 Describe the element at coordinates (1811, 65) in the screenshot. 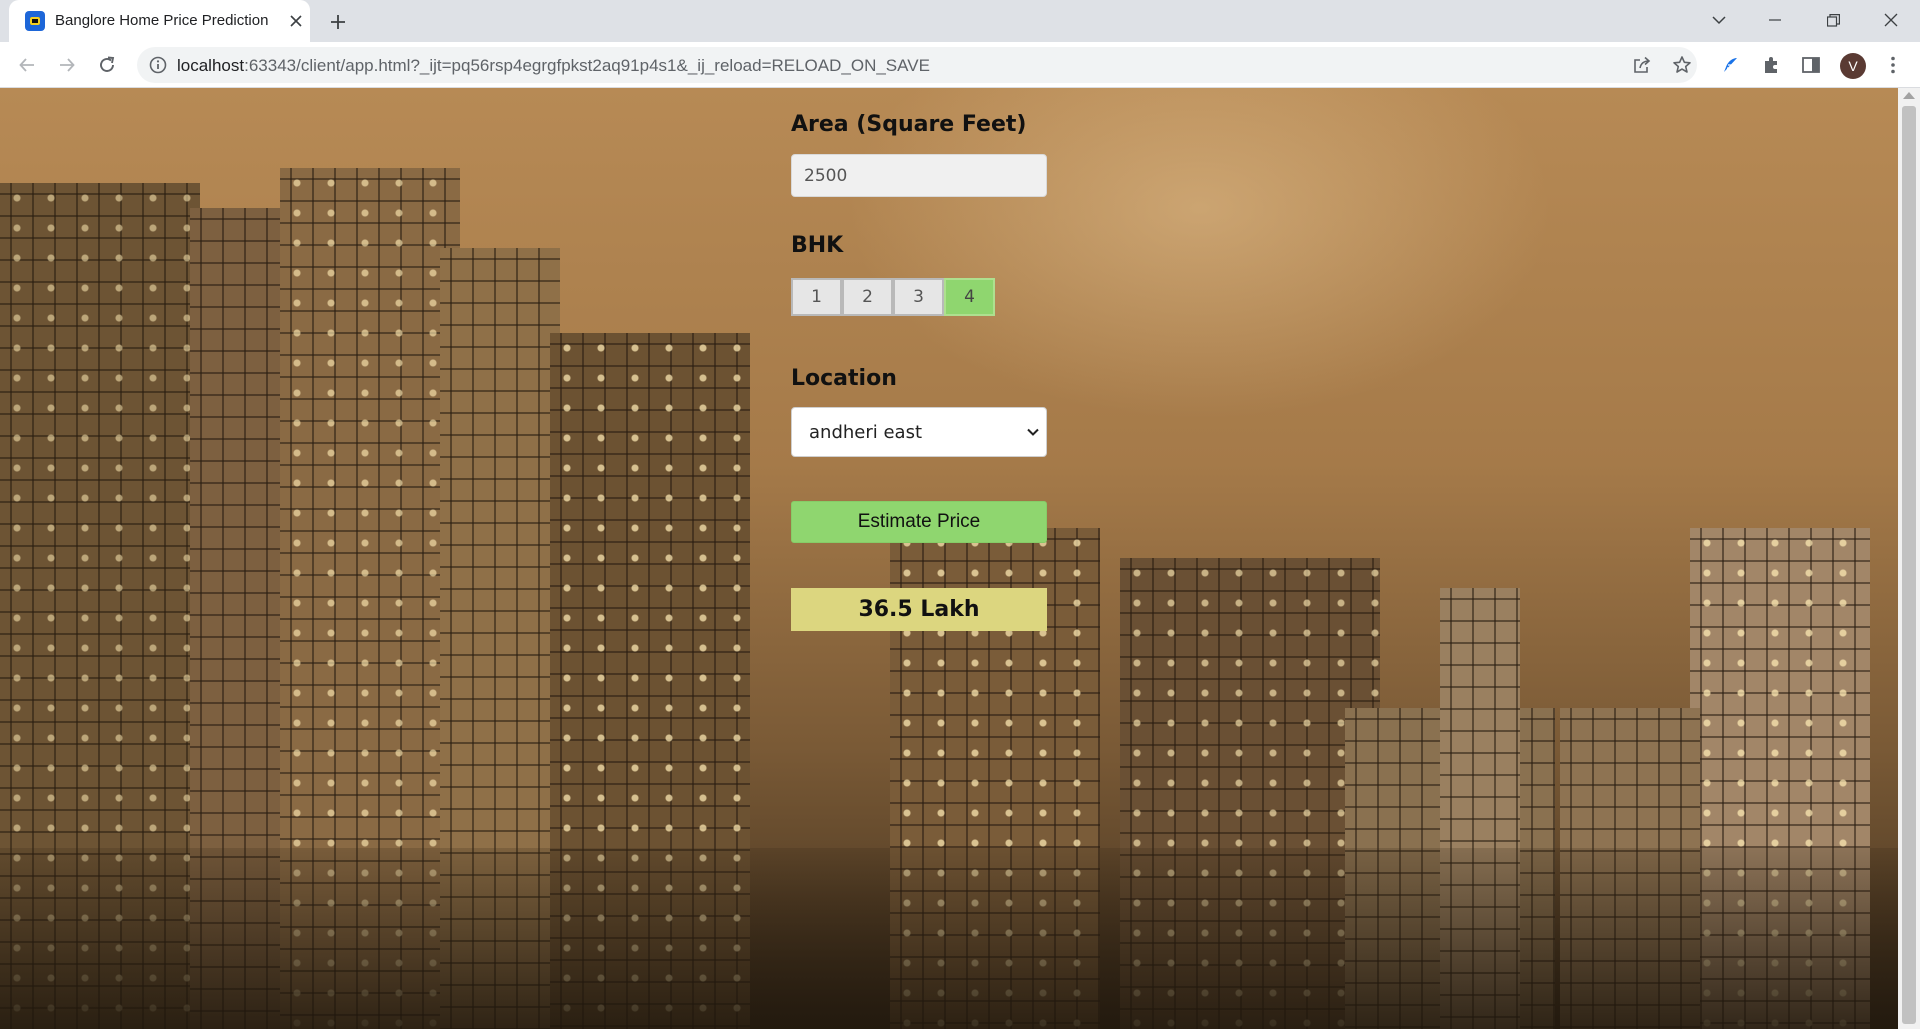

I see `side-panel-icon` at that location.